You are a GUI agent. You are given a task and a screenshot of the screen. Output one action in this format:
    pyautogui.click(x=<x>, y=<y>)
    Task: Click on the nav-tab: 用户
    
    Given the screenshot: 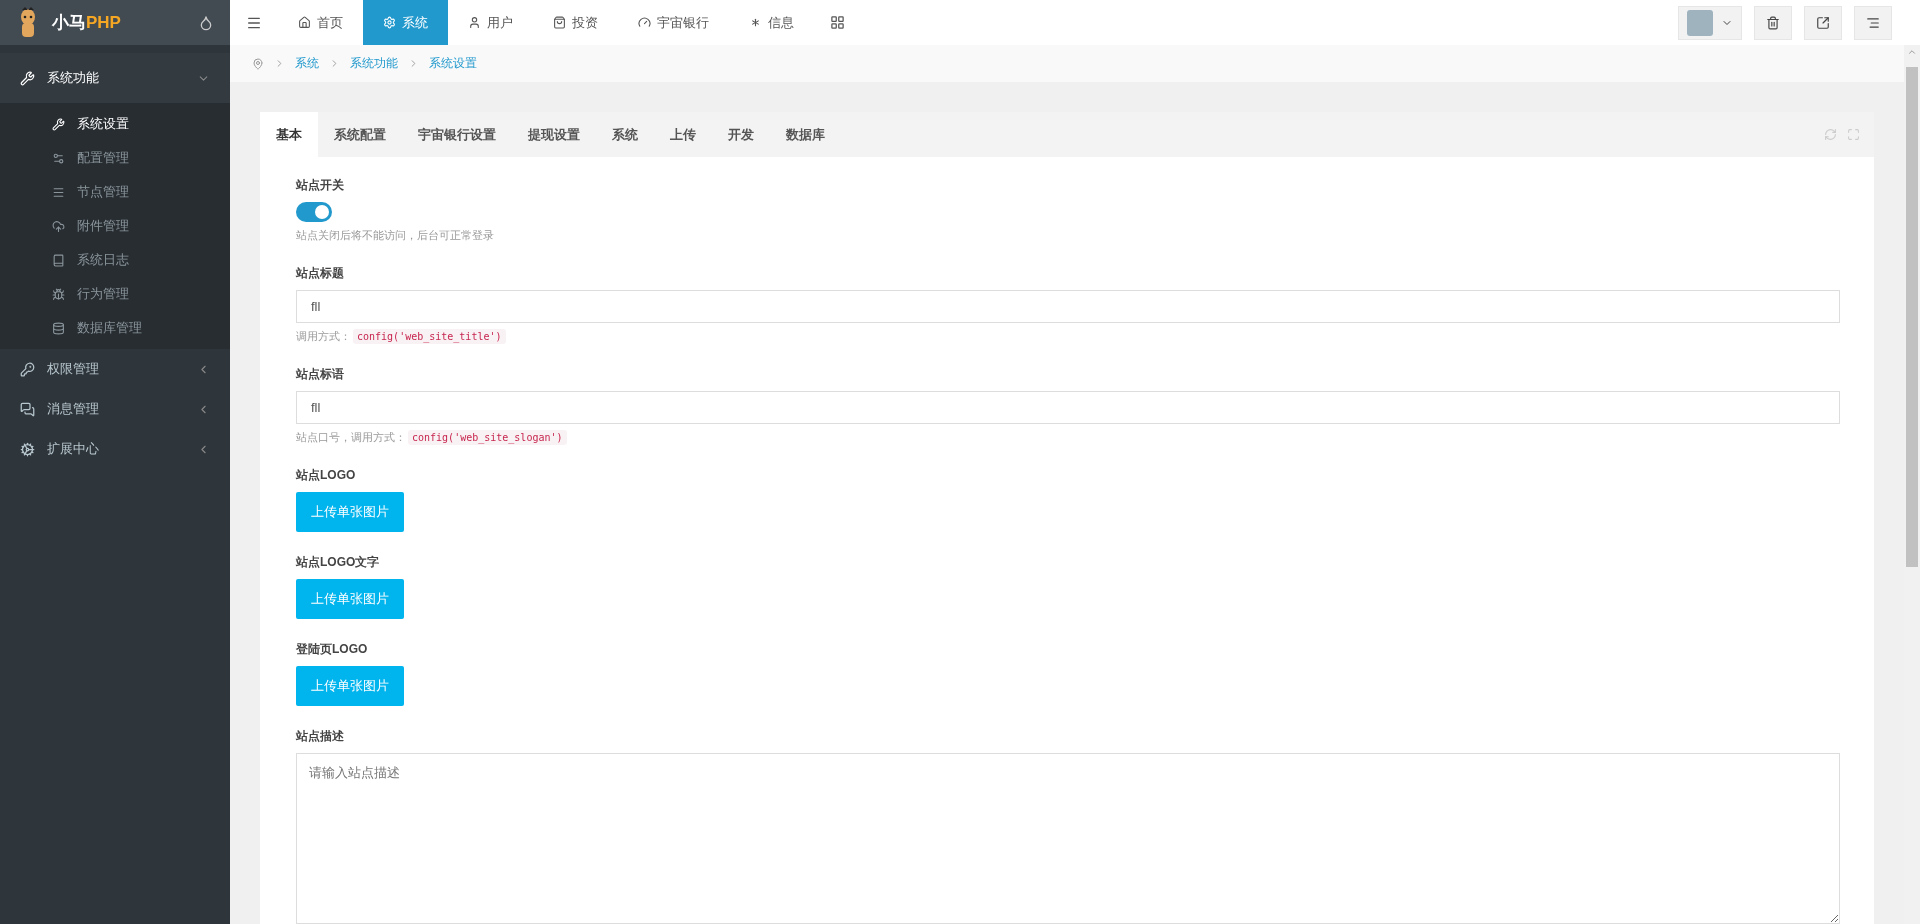 What is the action you would take?
    pyautogui.click(x=490, y=22)
    